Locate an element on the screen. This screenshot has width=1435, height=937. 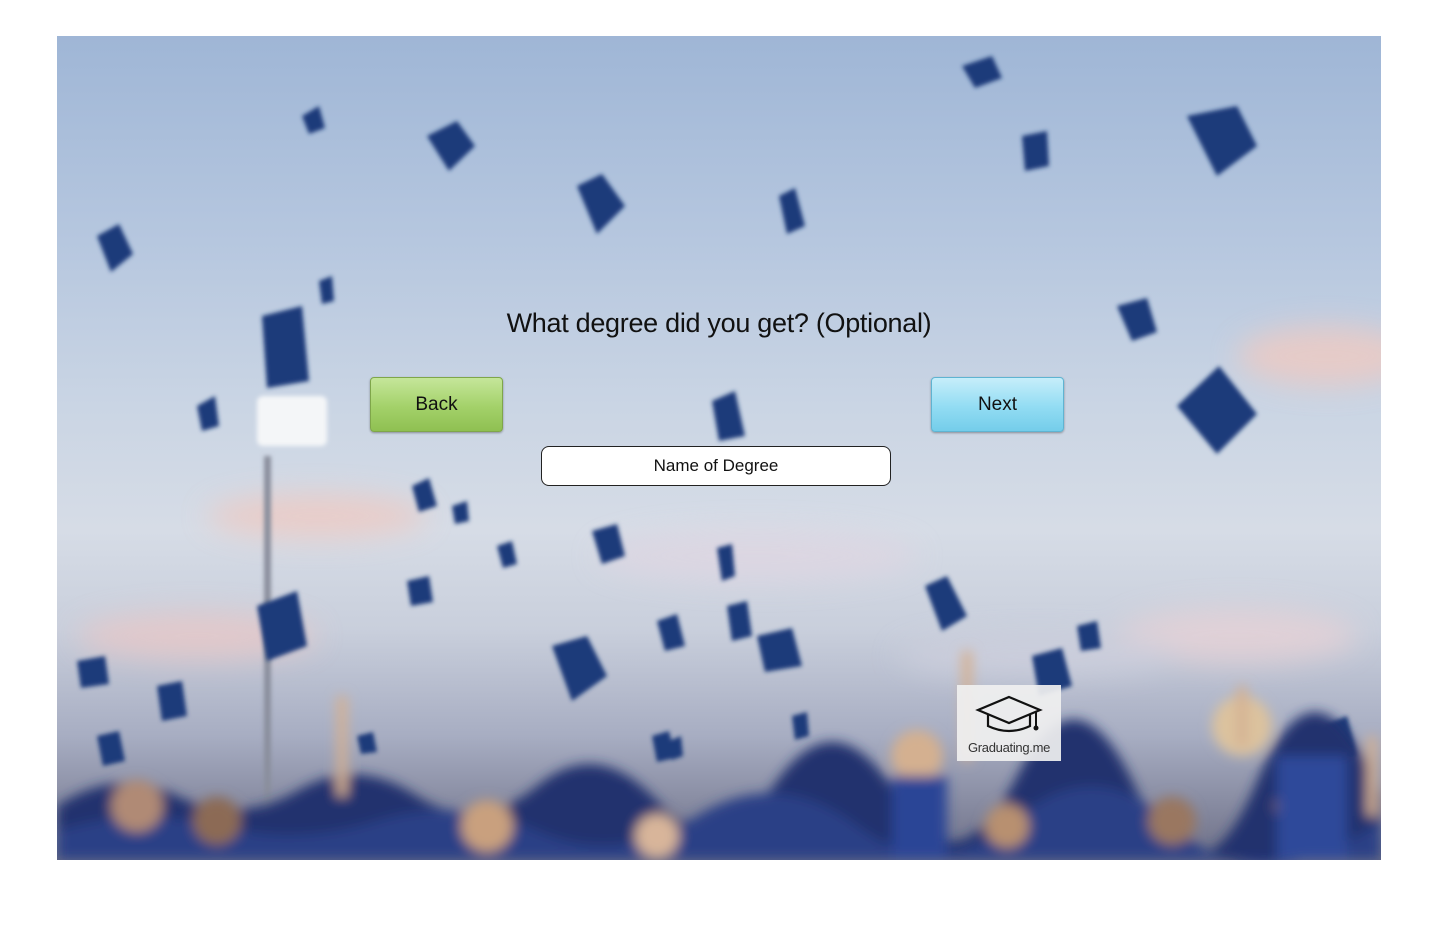
back-button-label: Back is located at coordinates (436, 404).